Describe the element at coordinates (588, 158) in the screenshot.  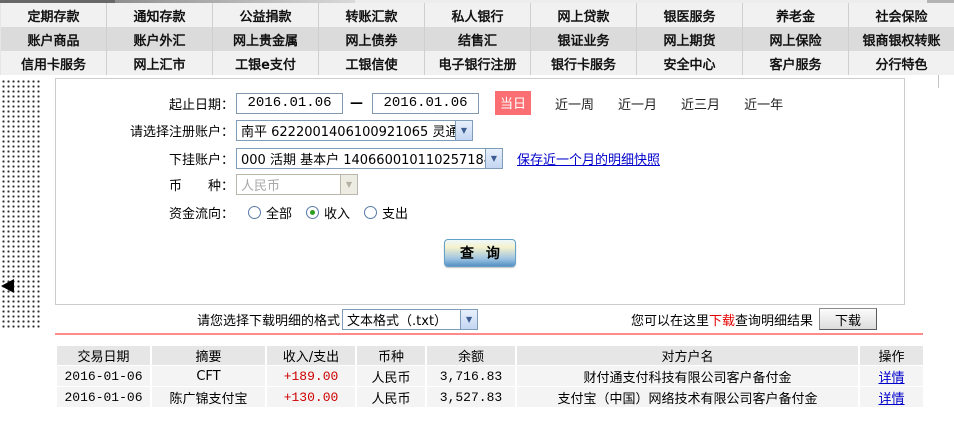
I see `save-snapshot-link: 保存近一个月的明细快照` at that location.